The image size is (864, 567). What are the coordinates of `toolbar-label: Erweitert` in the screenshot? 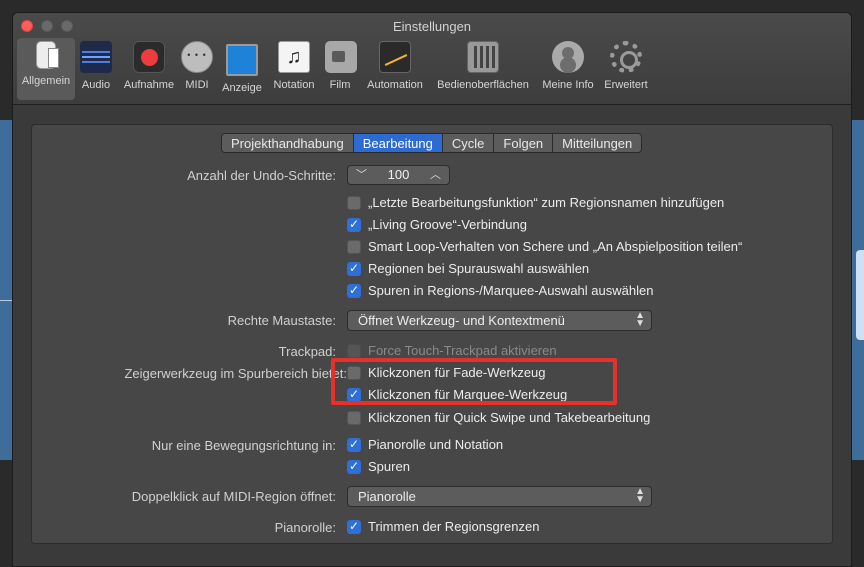 It's located at (626, 85).